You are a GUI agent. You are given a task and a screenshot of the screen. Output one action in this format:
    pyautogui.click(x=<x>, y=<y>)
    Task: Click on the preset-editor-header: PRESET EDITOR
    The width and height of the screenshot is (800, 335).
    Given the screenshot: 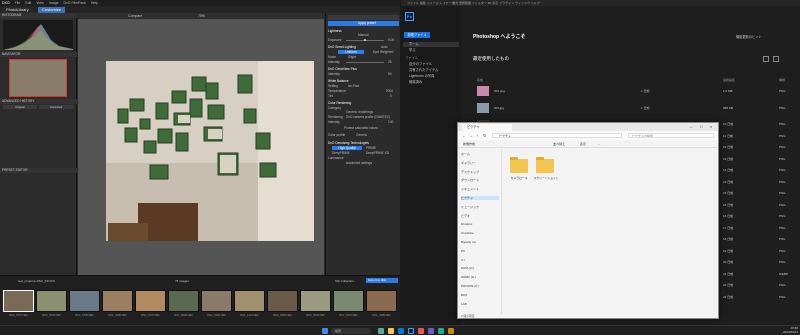 What is the action you would take?
    pyautogui.click(x=38, y=170)
    